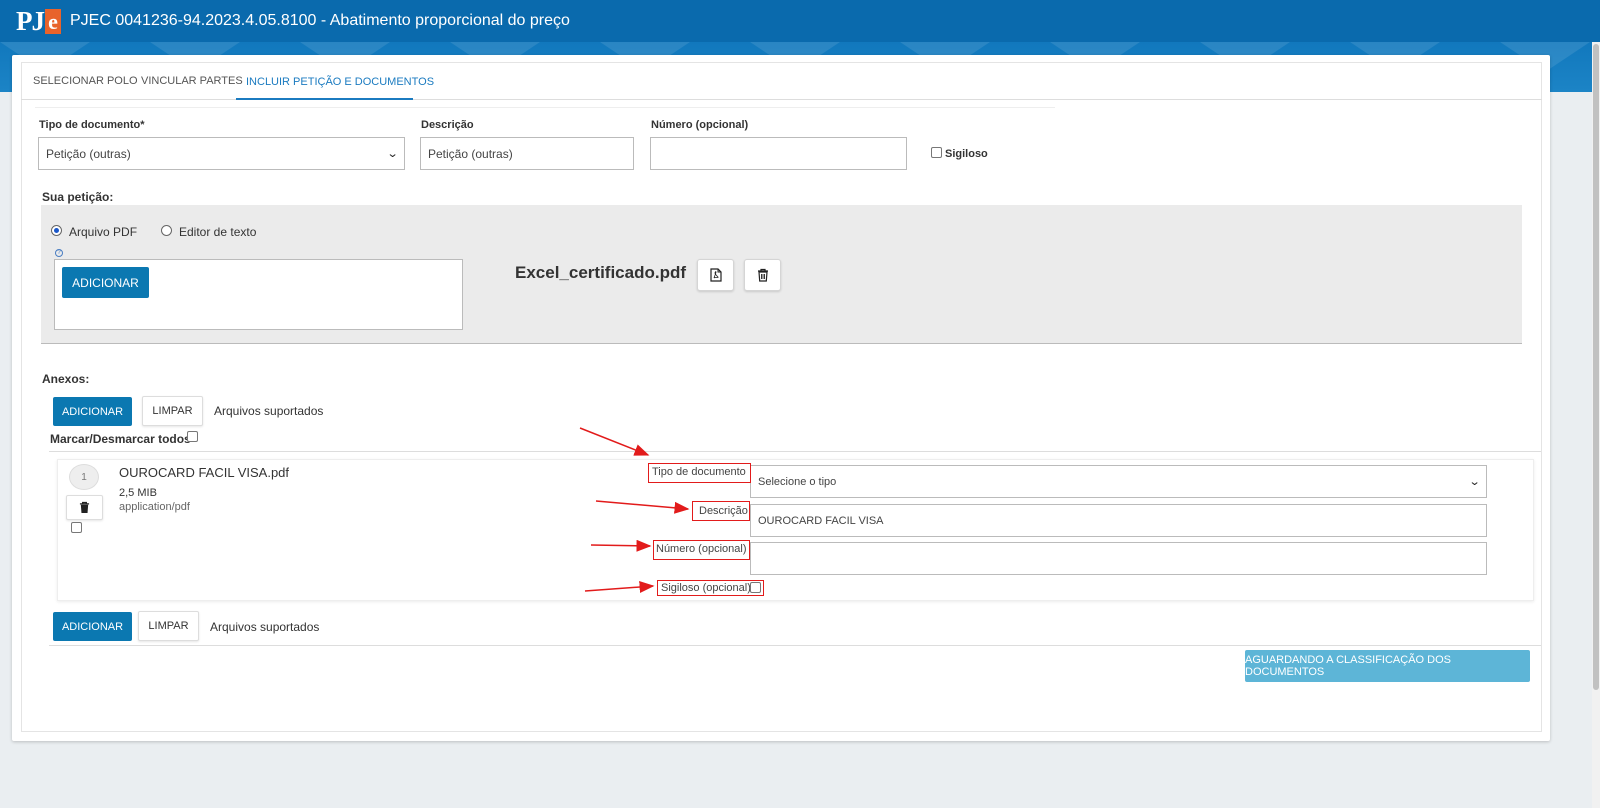  I want to click on annotation-arrows, so click(634, 510).